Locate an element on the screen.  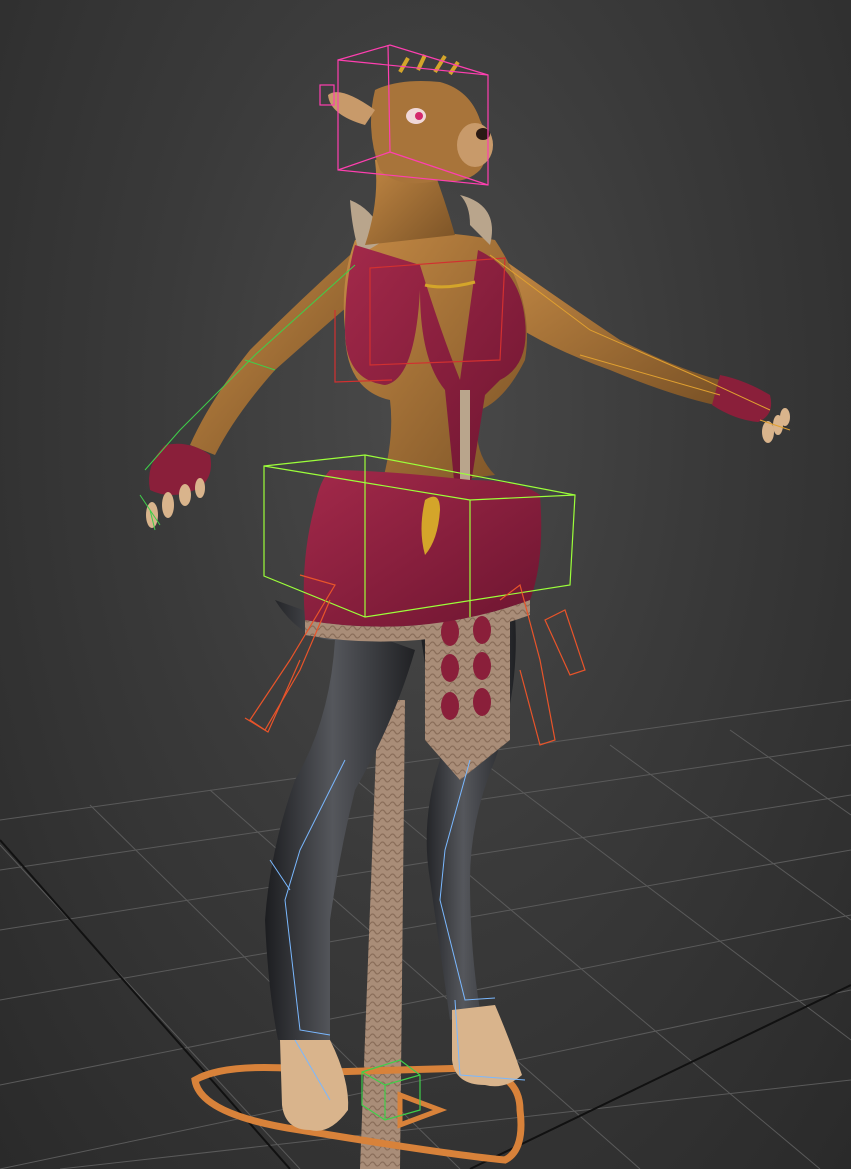
left-hoof is located at coordinates (314, 1085).